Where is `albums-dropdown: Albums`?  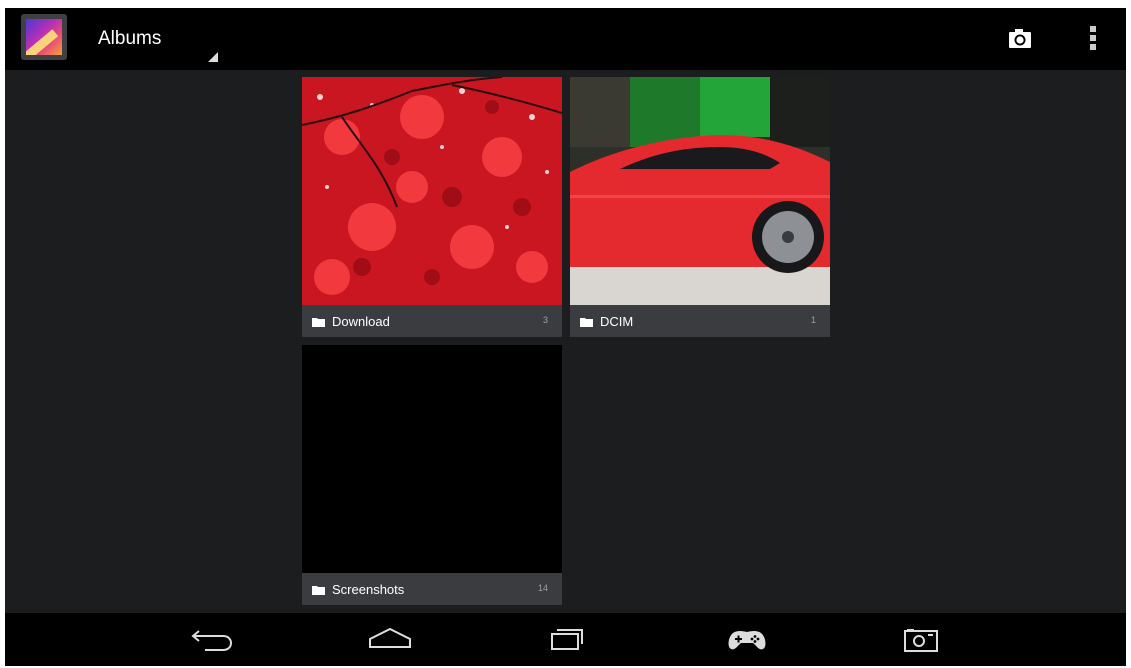 albums-dropdown: Albums is located at coordinates (162, 39).